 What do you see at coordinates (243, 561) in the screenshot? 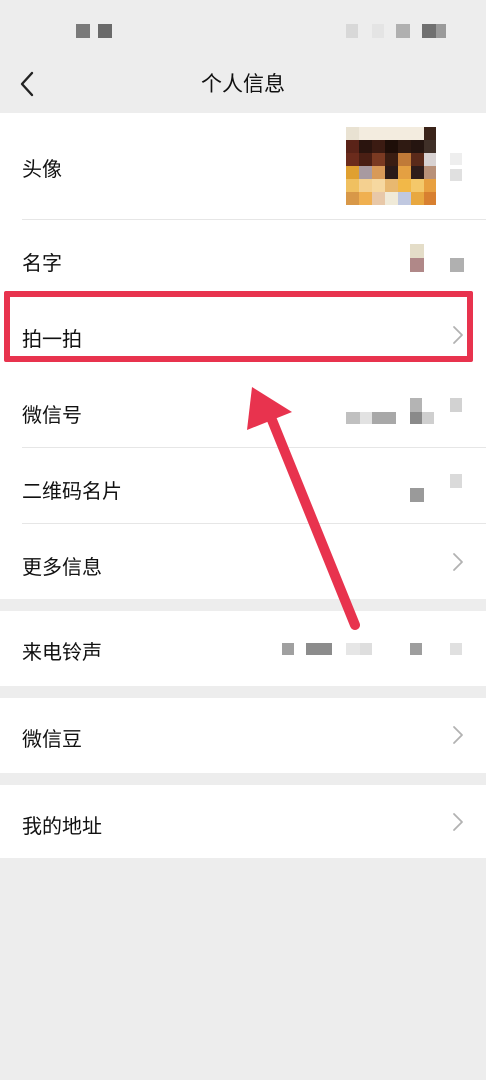
I see `more-info-row: 更多信息` at bounding box center [243, 561].